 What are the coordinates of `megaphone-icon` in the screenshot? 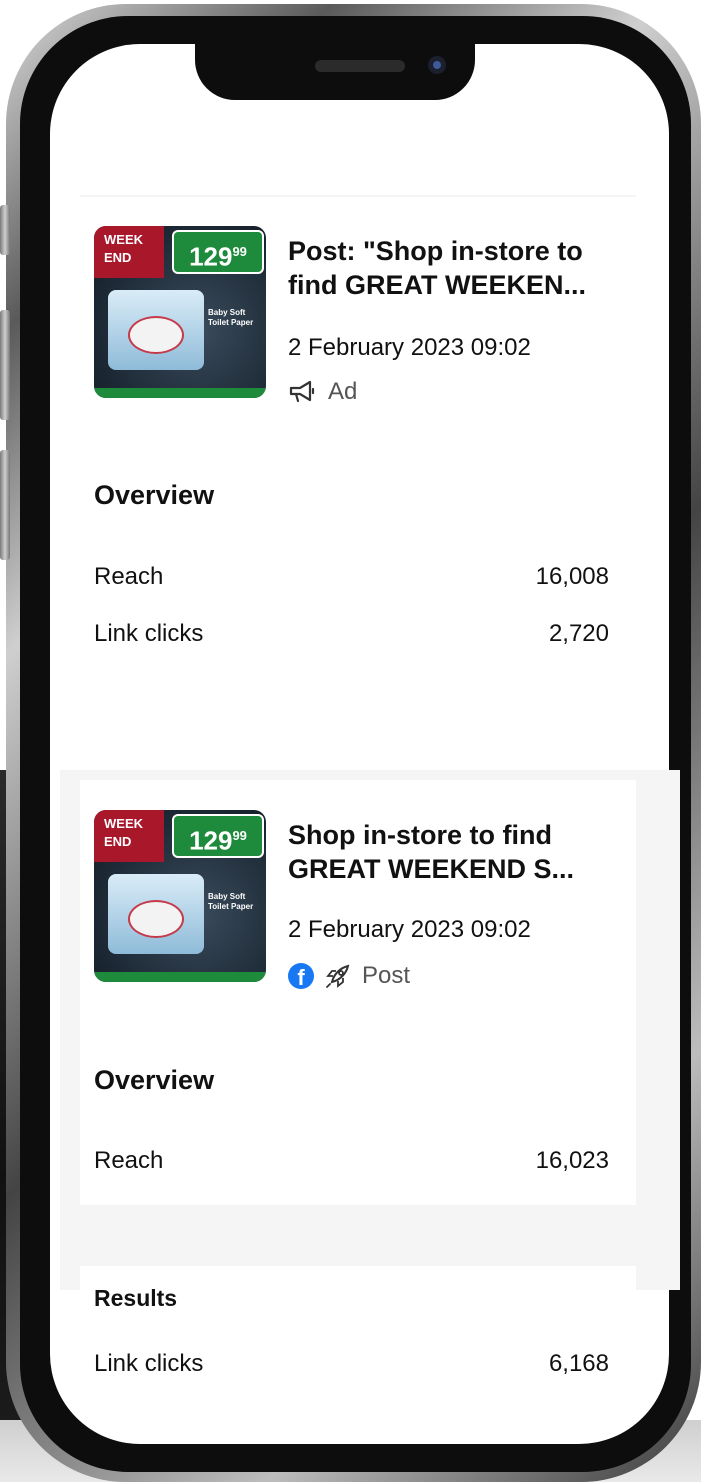 It's located at (302, 391).